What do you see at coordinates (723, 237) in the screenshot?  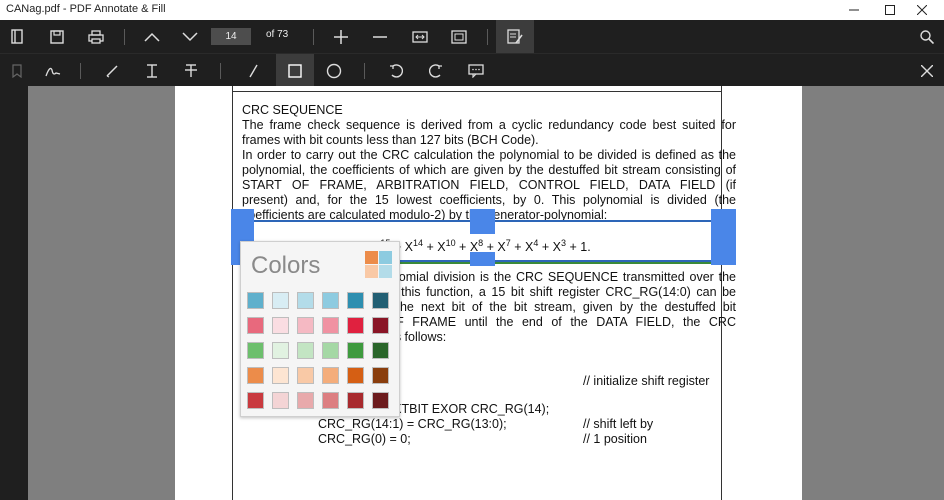 I see `resize-handle-right` at bounding box center [723, 237].